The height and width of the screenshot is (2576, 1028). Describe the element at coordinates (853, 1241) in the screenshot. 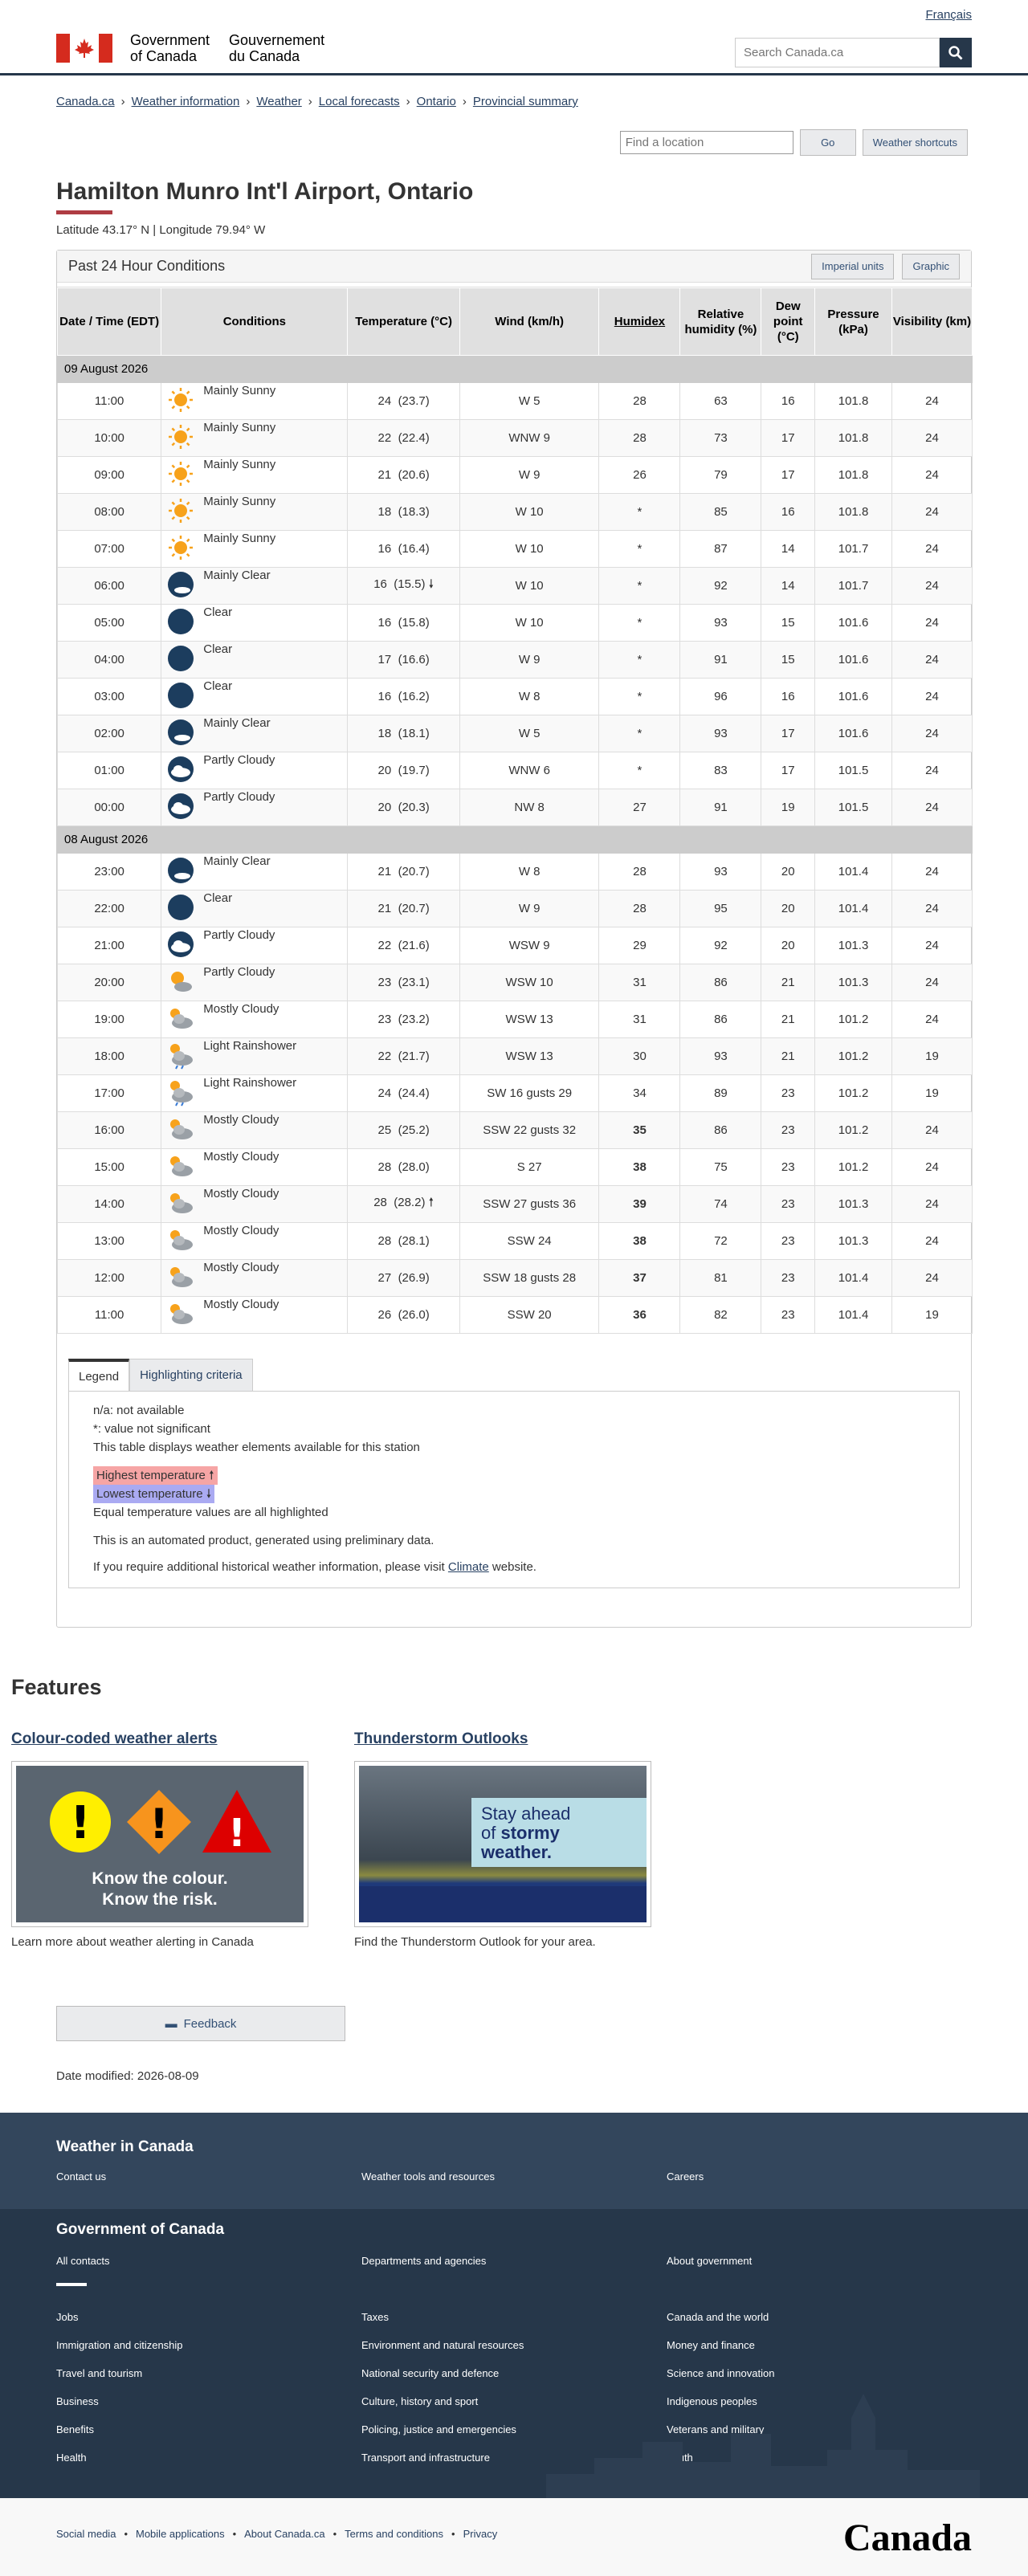

I see `pressure-cell: 101.3` at that location.